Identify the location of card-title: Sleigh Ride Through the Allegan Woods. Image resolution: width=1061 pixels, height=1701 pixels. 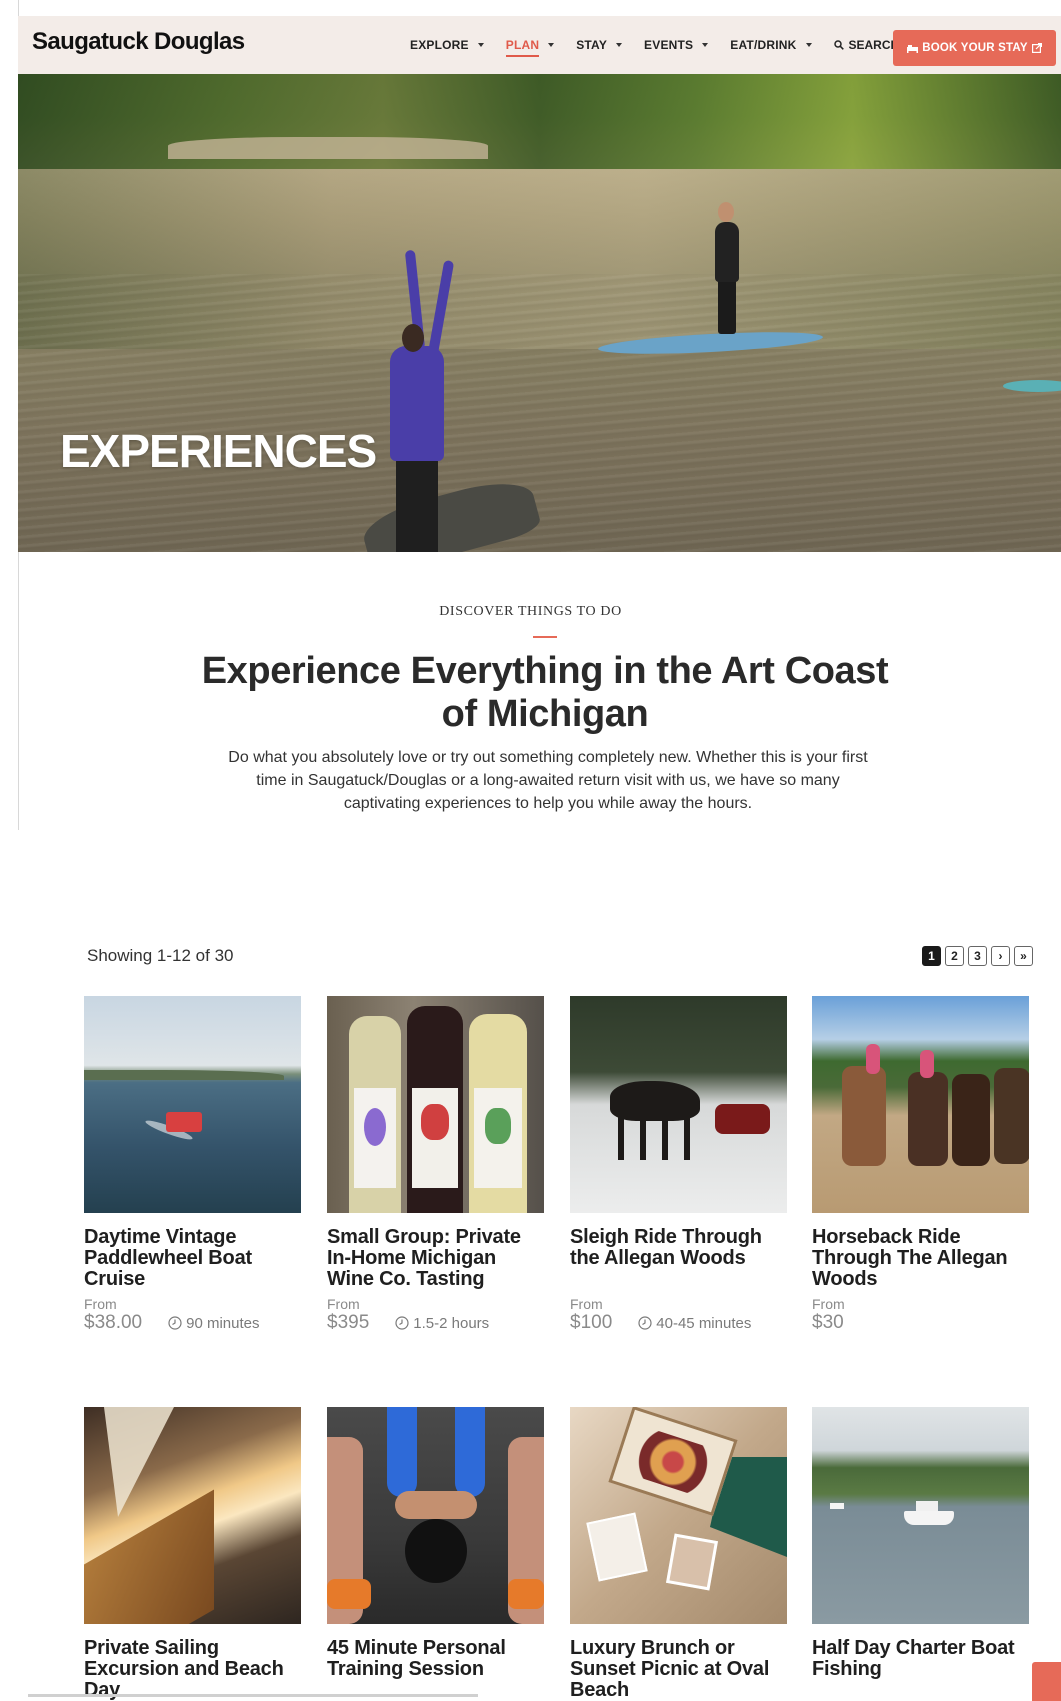
(678, 1248).